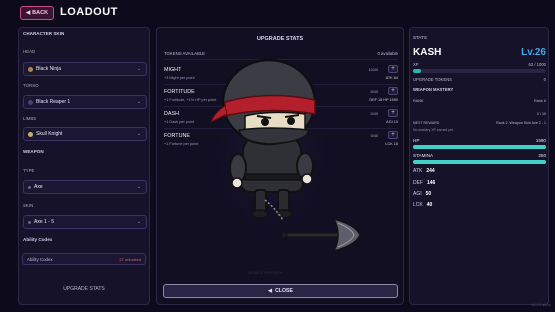  Describe the element at coordinates (30, 134) in the screenshot. I see `limbs-skin-icon` at that location.